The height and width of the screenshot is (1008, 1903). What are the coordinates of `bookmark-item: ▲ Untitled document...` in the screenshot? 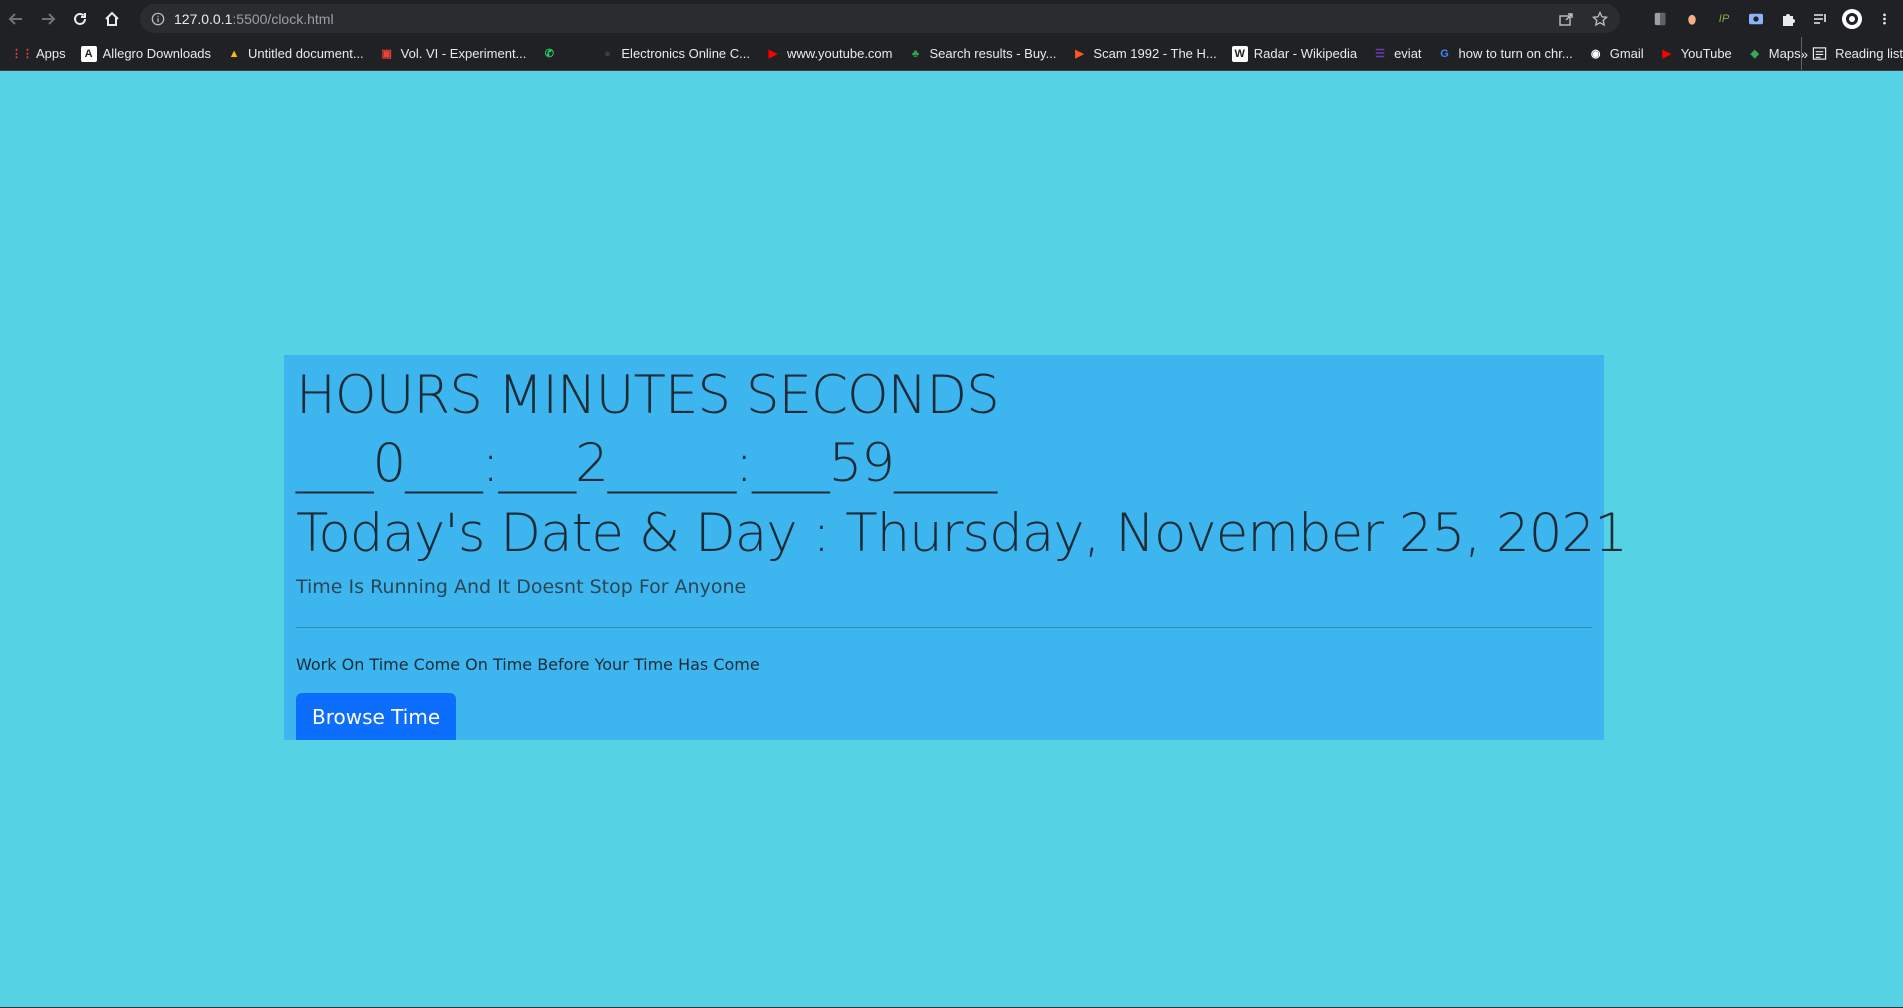 It's located at (295, 54).